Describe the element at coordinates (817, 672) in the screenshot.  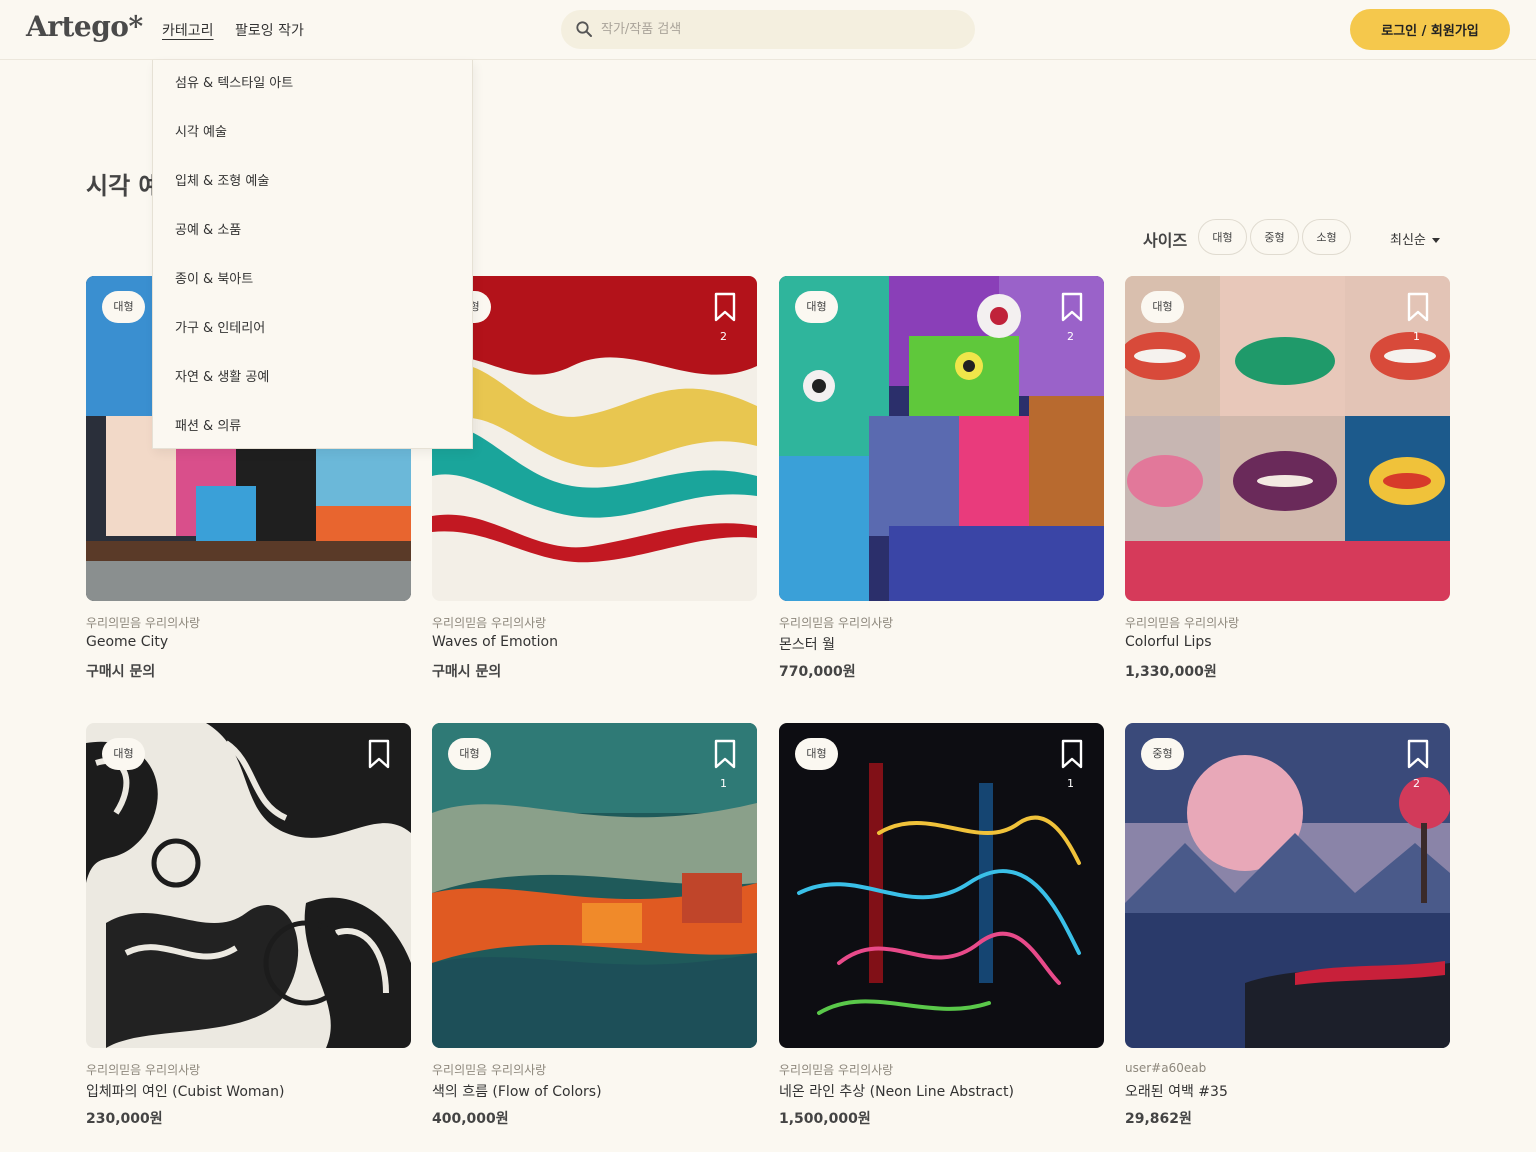
I see `artwork-price: 770,000원` at that location.